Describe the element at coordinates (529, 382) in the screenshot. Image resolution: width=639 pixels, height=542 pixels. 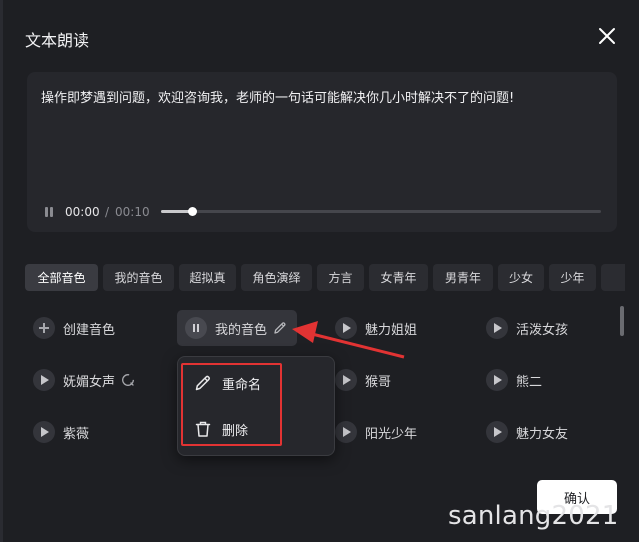
I see `voice-label: 熊二` at that location.